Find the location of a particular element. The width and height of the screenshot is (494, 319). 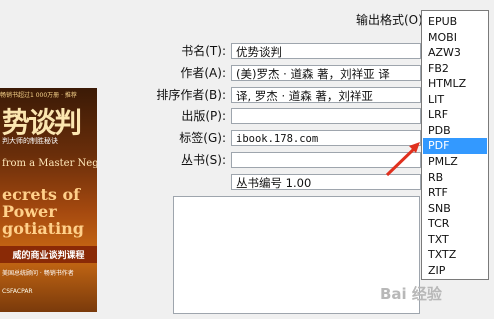

sort-author-label: 排序作者(B): is located at coordinates (191, 95).